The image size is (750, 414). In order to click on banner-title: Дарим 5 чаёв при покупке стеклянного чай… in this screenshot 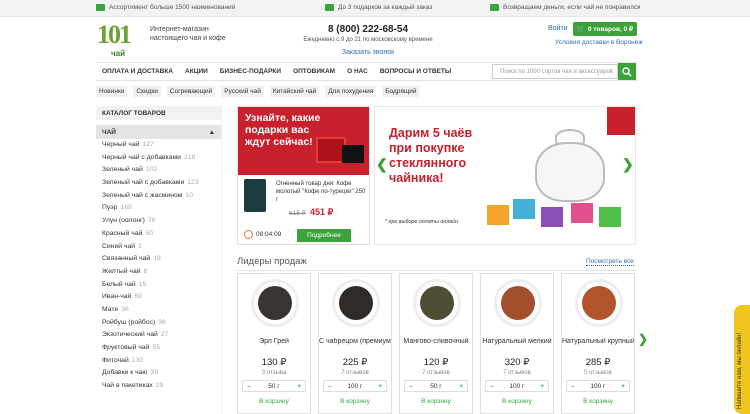, I will do `click(431, 155)`.